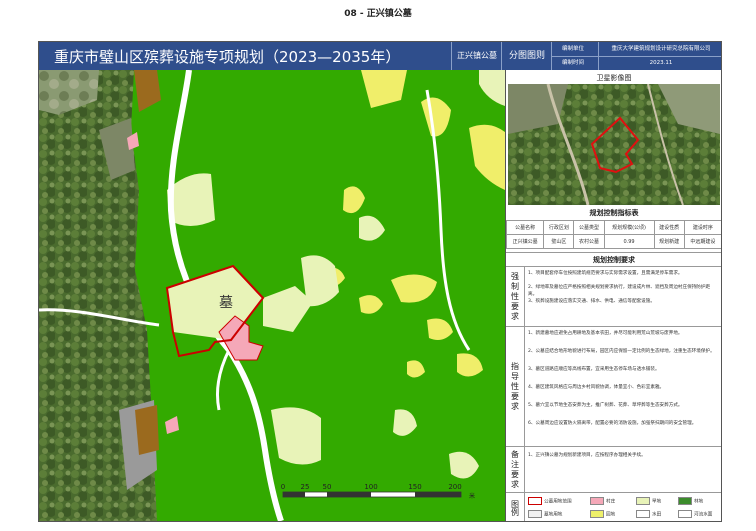 This screenshot has width=756, height=531. What do you see at coordinates (515, 297) in the screenshot?
I see `mandatory-label: 强制性要求` at bounding box center [515, 297].